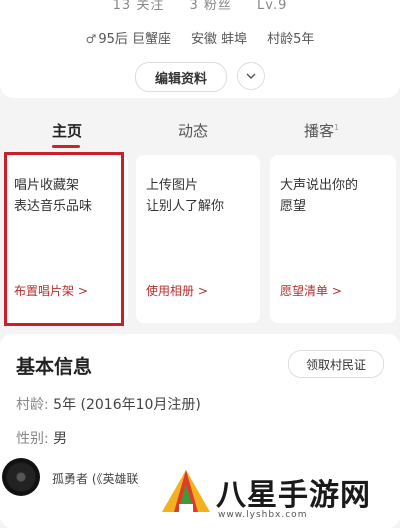 This screenshot has height=528, width=400. I want to click on gender-age: ♂ 95后 巨蟹座, so click(128, 37).